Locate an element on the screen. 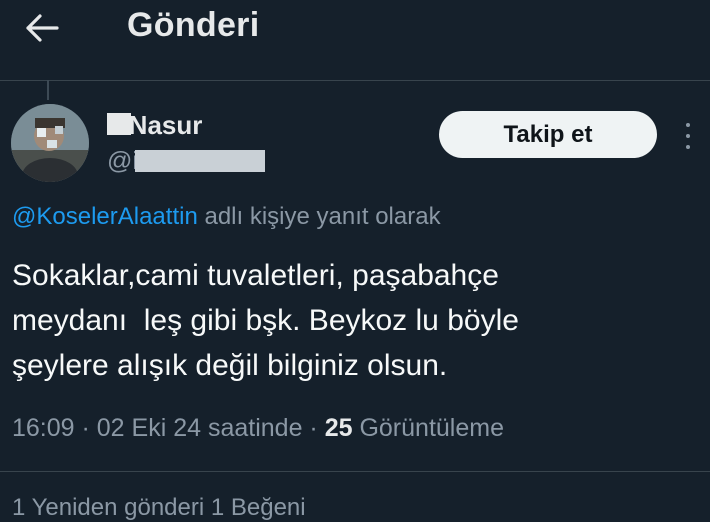  avatar is located at coordinates (50, 143).